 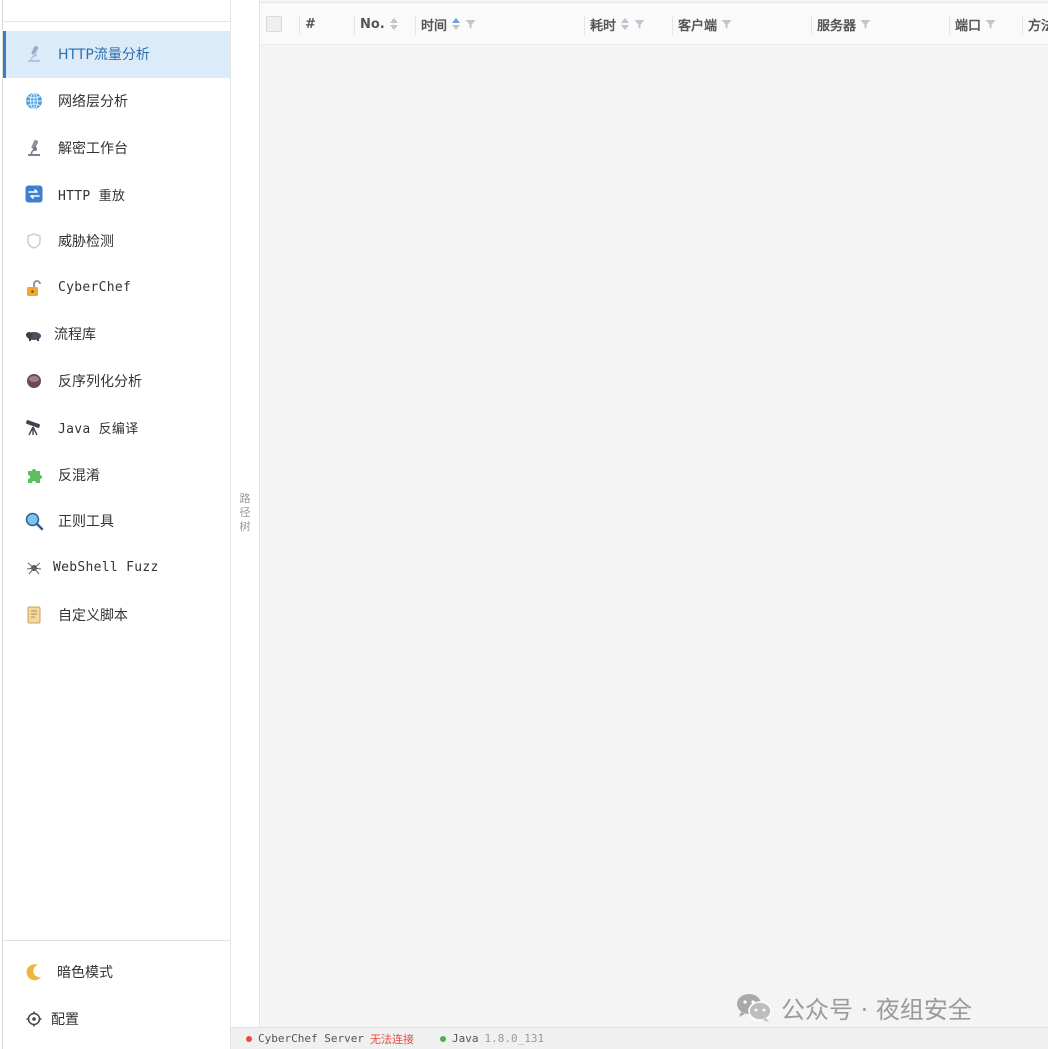 I want to click on column-header-label: 端口, so click(x=968, y=26).